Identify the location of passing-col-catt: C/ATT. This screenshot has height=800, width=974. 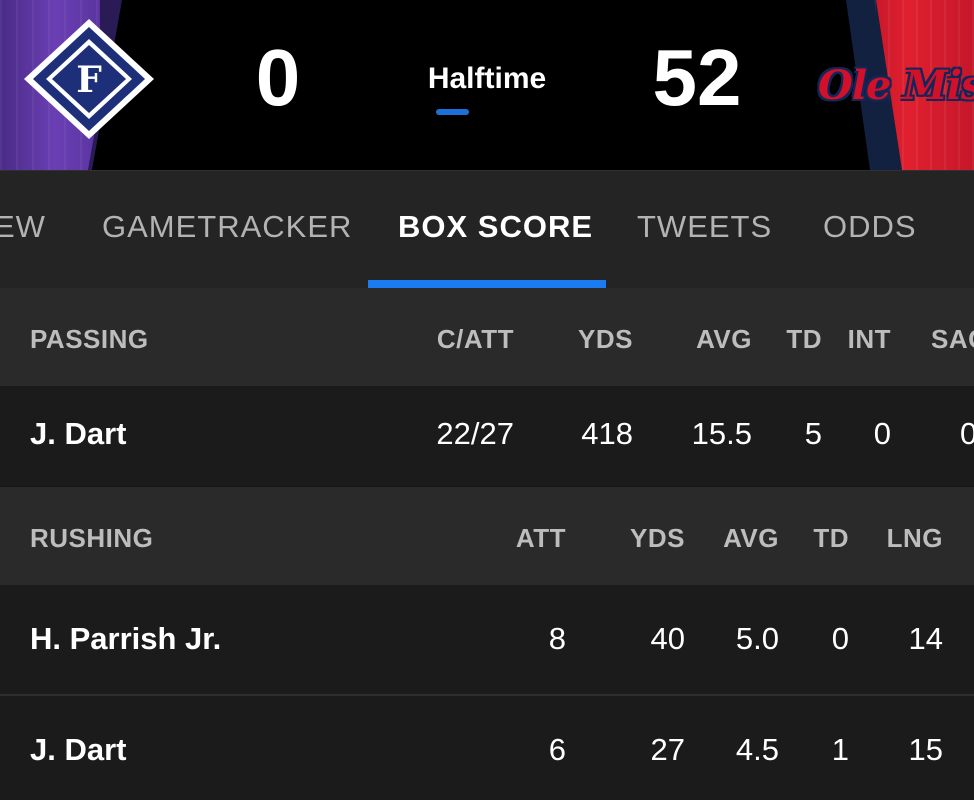
(464, 339).